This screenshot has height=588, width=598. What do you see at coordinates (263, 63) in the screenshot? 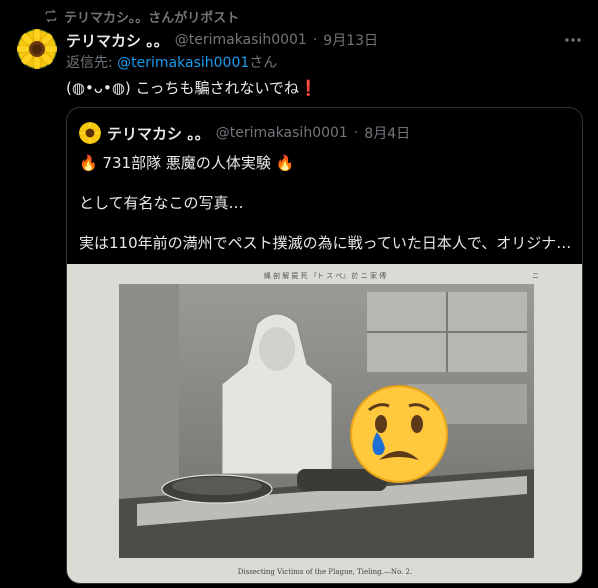
I see `reply-suffix: さん` at bounding box center [263, 63].